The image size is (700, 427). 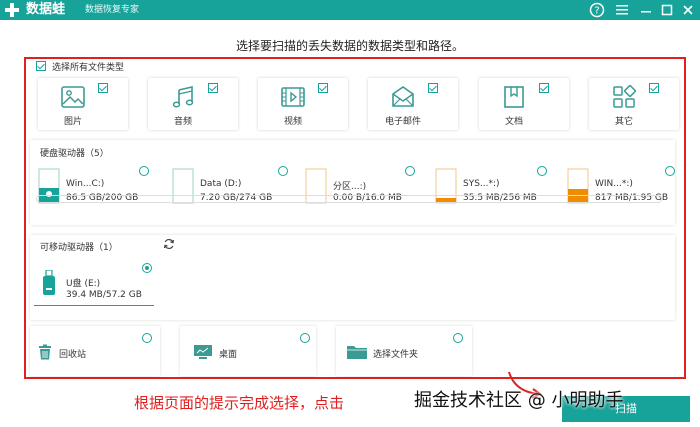 What do you see at coordinates (239, 403) in the screenshot?
I see `instruction-annotation: 根据页面的提示完成选择，点击` at bounding box center [239, 403].